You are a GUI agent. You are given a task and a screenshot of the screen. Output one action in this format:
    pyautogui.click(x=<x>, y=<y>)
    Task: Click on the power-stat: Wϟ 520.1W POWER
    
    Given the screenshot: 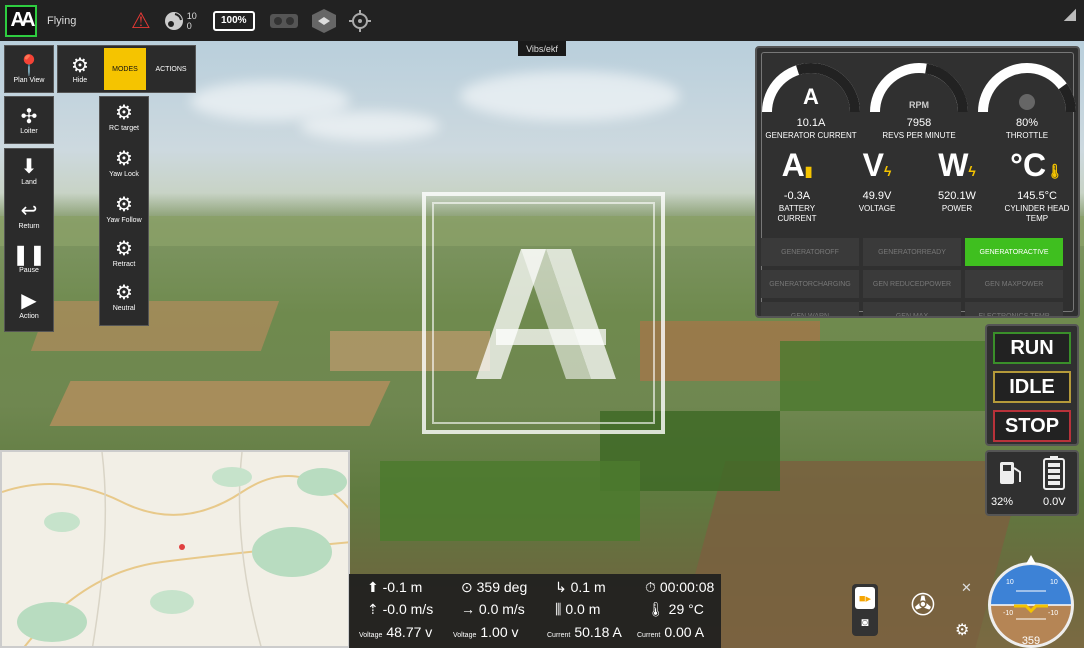 What is the action you would take?
    pyautogui.click(x=957, y=181)
    